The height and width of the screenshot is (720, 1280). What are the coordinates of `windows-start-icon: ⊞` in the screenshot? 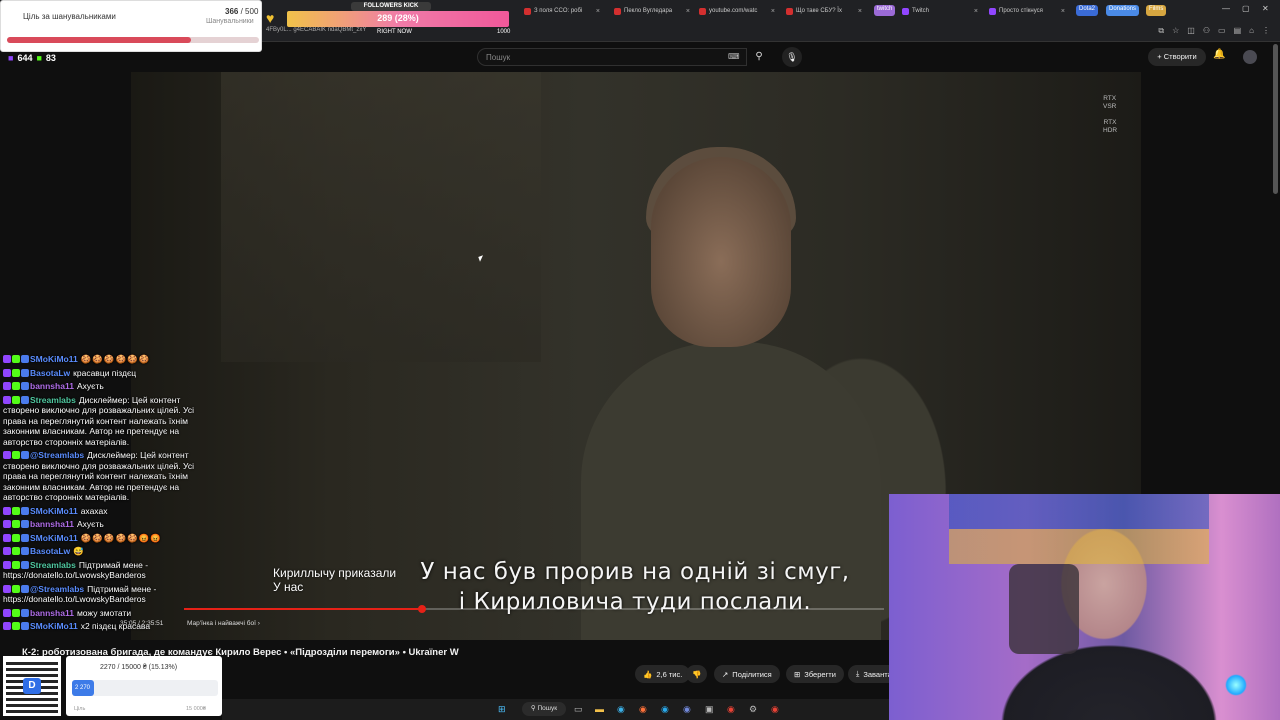 It's located at (502, 709).